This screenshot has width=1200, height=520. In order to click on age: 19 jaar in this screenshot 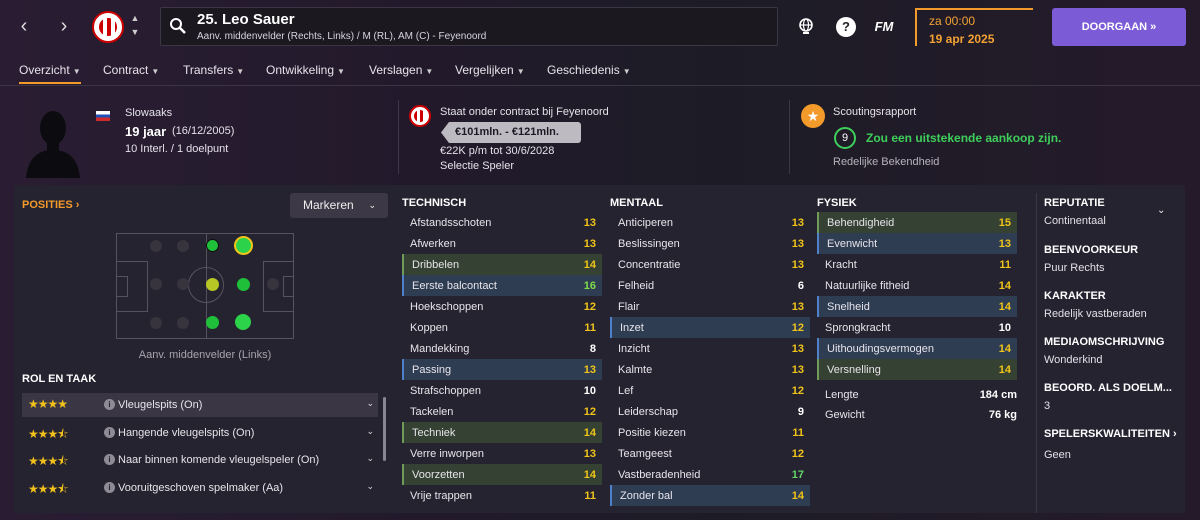, I will do `click(146, 131)`.